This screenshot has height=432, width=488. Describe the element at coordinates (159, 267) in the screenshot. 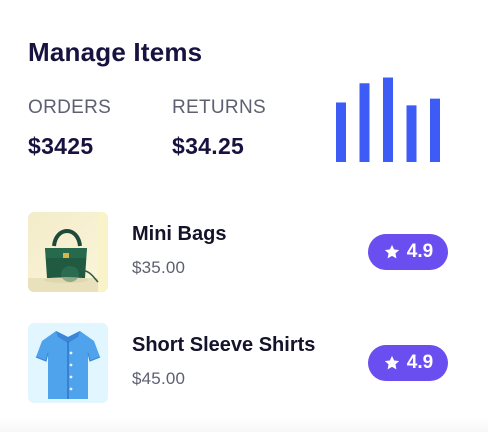

I see `item-price: $35.00` at that location.